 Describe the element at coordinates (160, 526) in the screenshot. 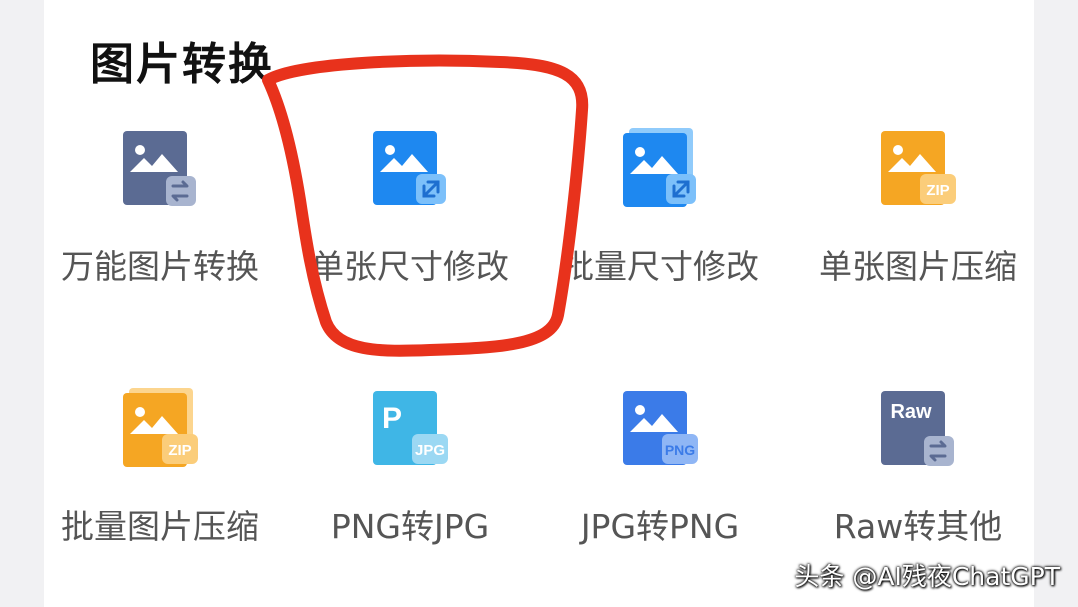

I see `tool-label: 批量图片压缩` at that location.